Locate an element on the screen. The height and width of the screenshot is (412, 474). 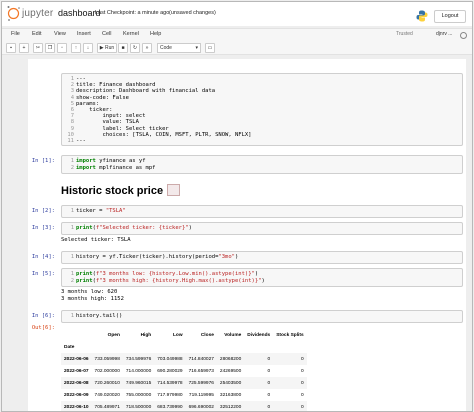
column-header: Open is located at coordinates (113, 335).